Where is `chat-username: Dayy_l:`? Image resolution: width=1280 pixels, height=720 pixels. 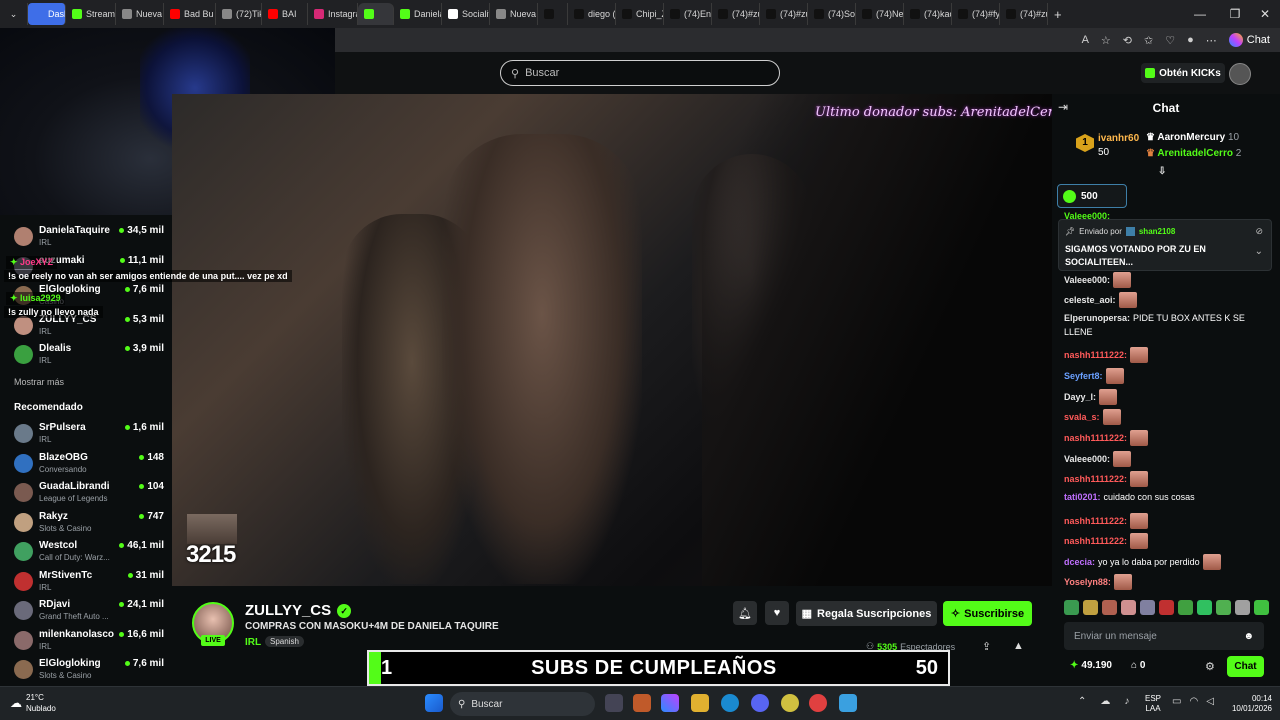
chat-username: Dayy_l: is located at coordinates (1080, 397).